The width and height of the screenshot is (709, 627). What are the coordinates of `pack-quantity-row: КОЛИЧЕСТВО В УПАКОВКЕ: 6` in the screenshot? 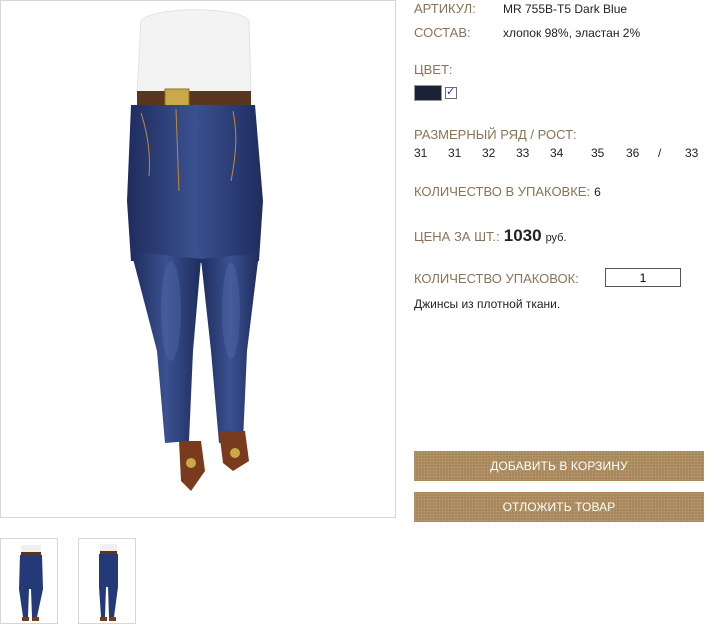 It's located at (507, 192).